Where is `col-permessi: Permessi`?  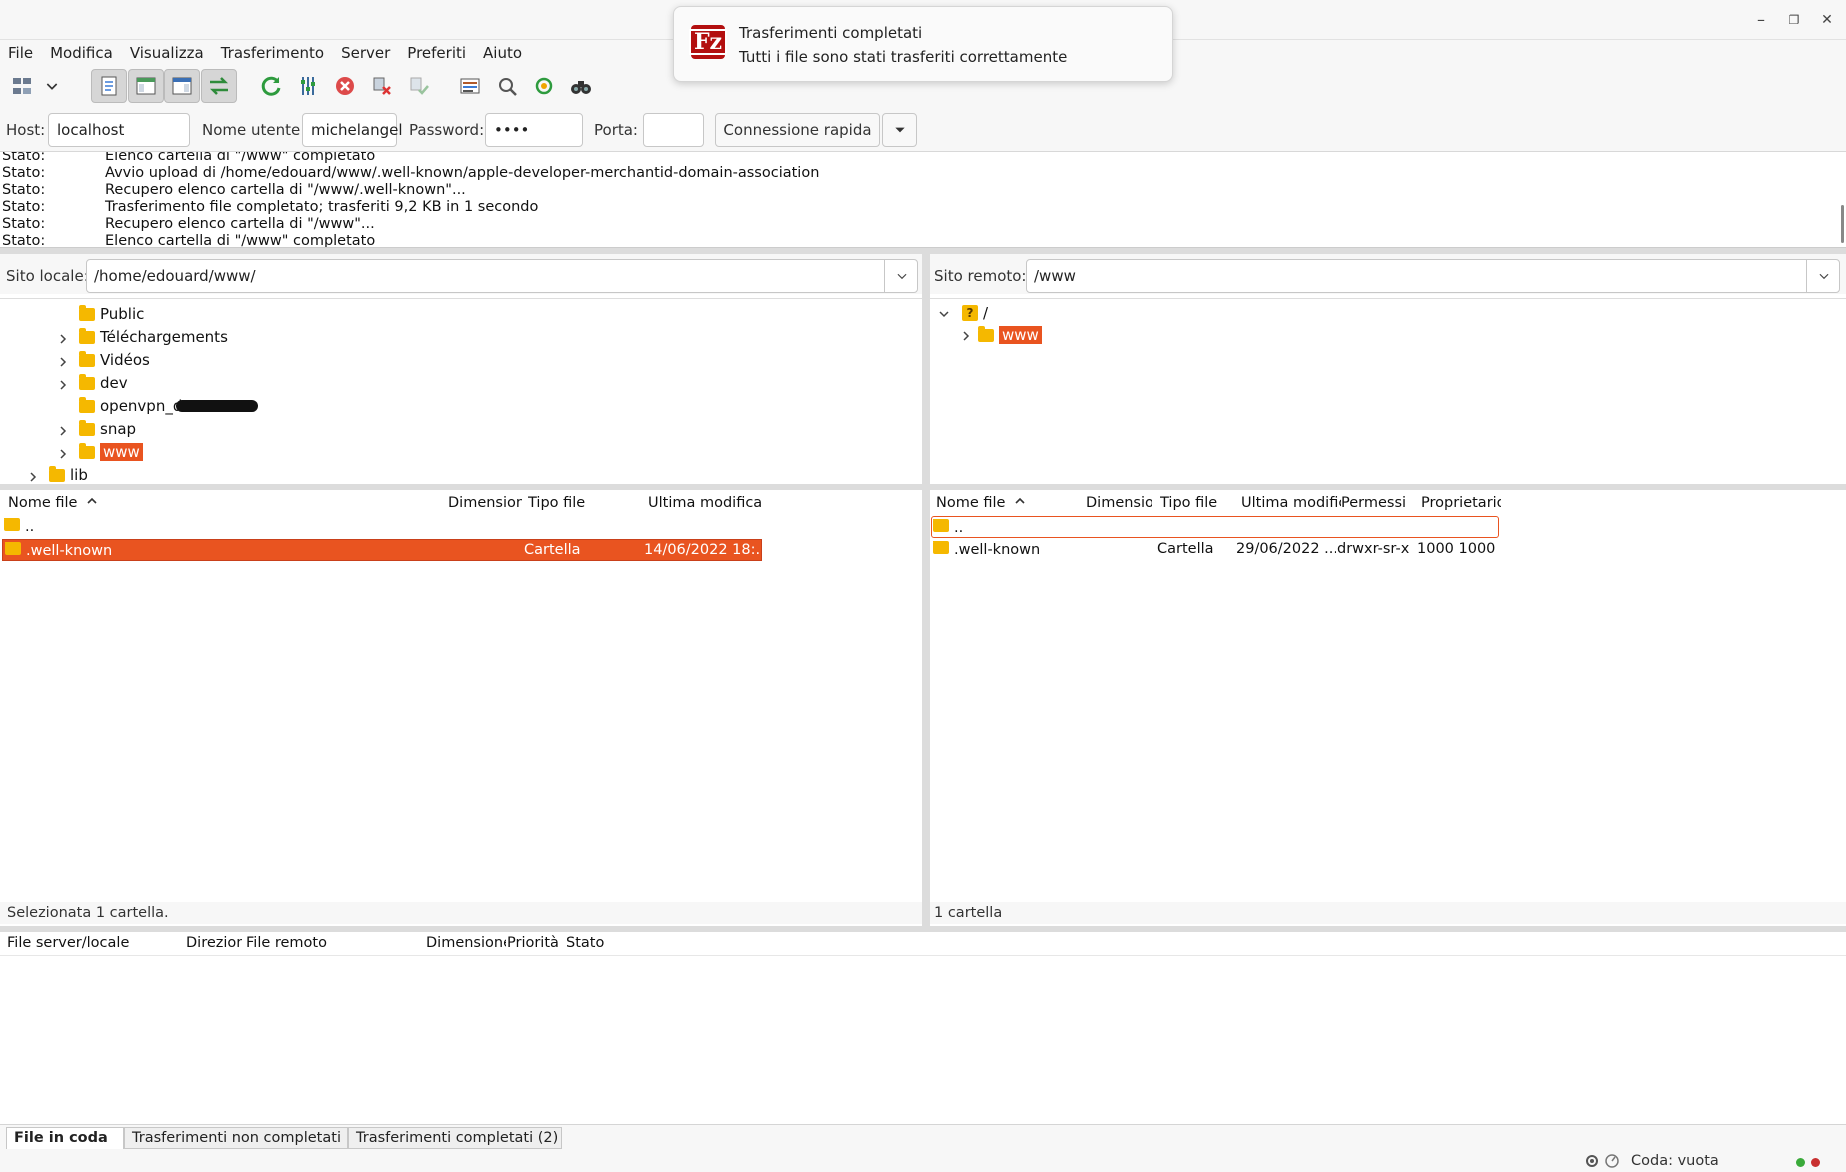
col-permessi: Permessi is located at coordinates (1373, 503).